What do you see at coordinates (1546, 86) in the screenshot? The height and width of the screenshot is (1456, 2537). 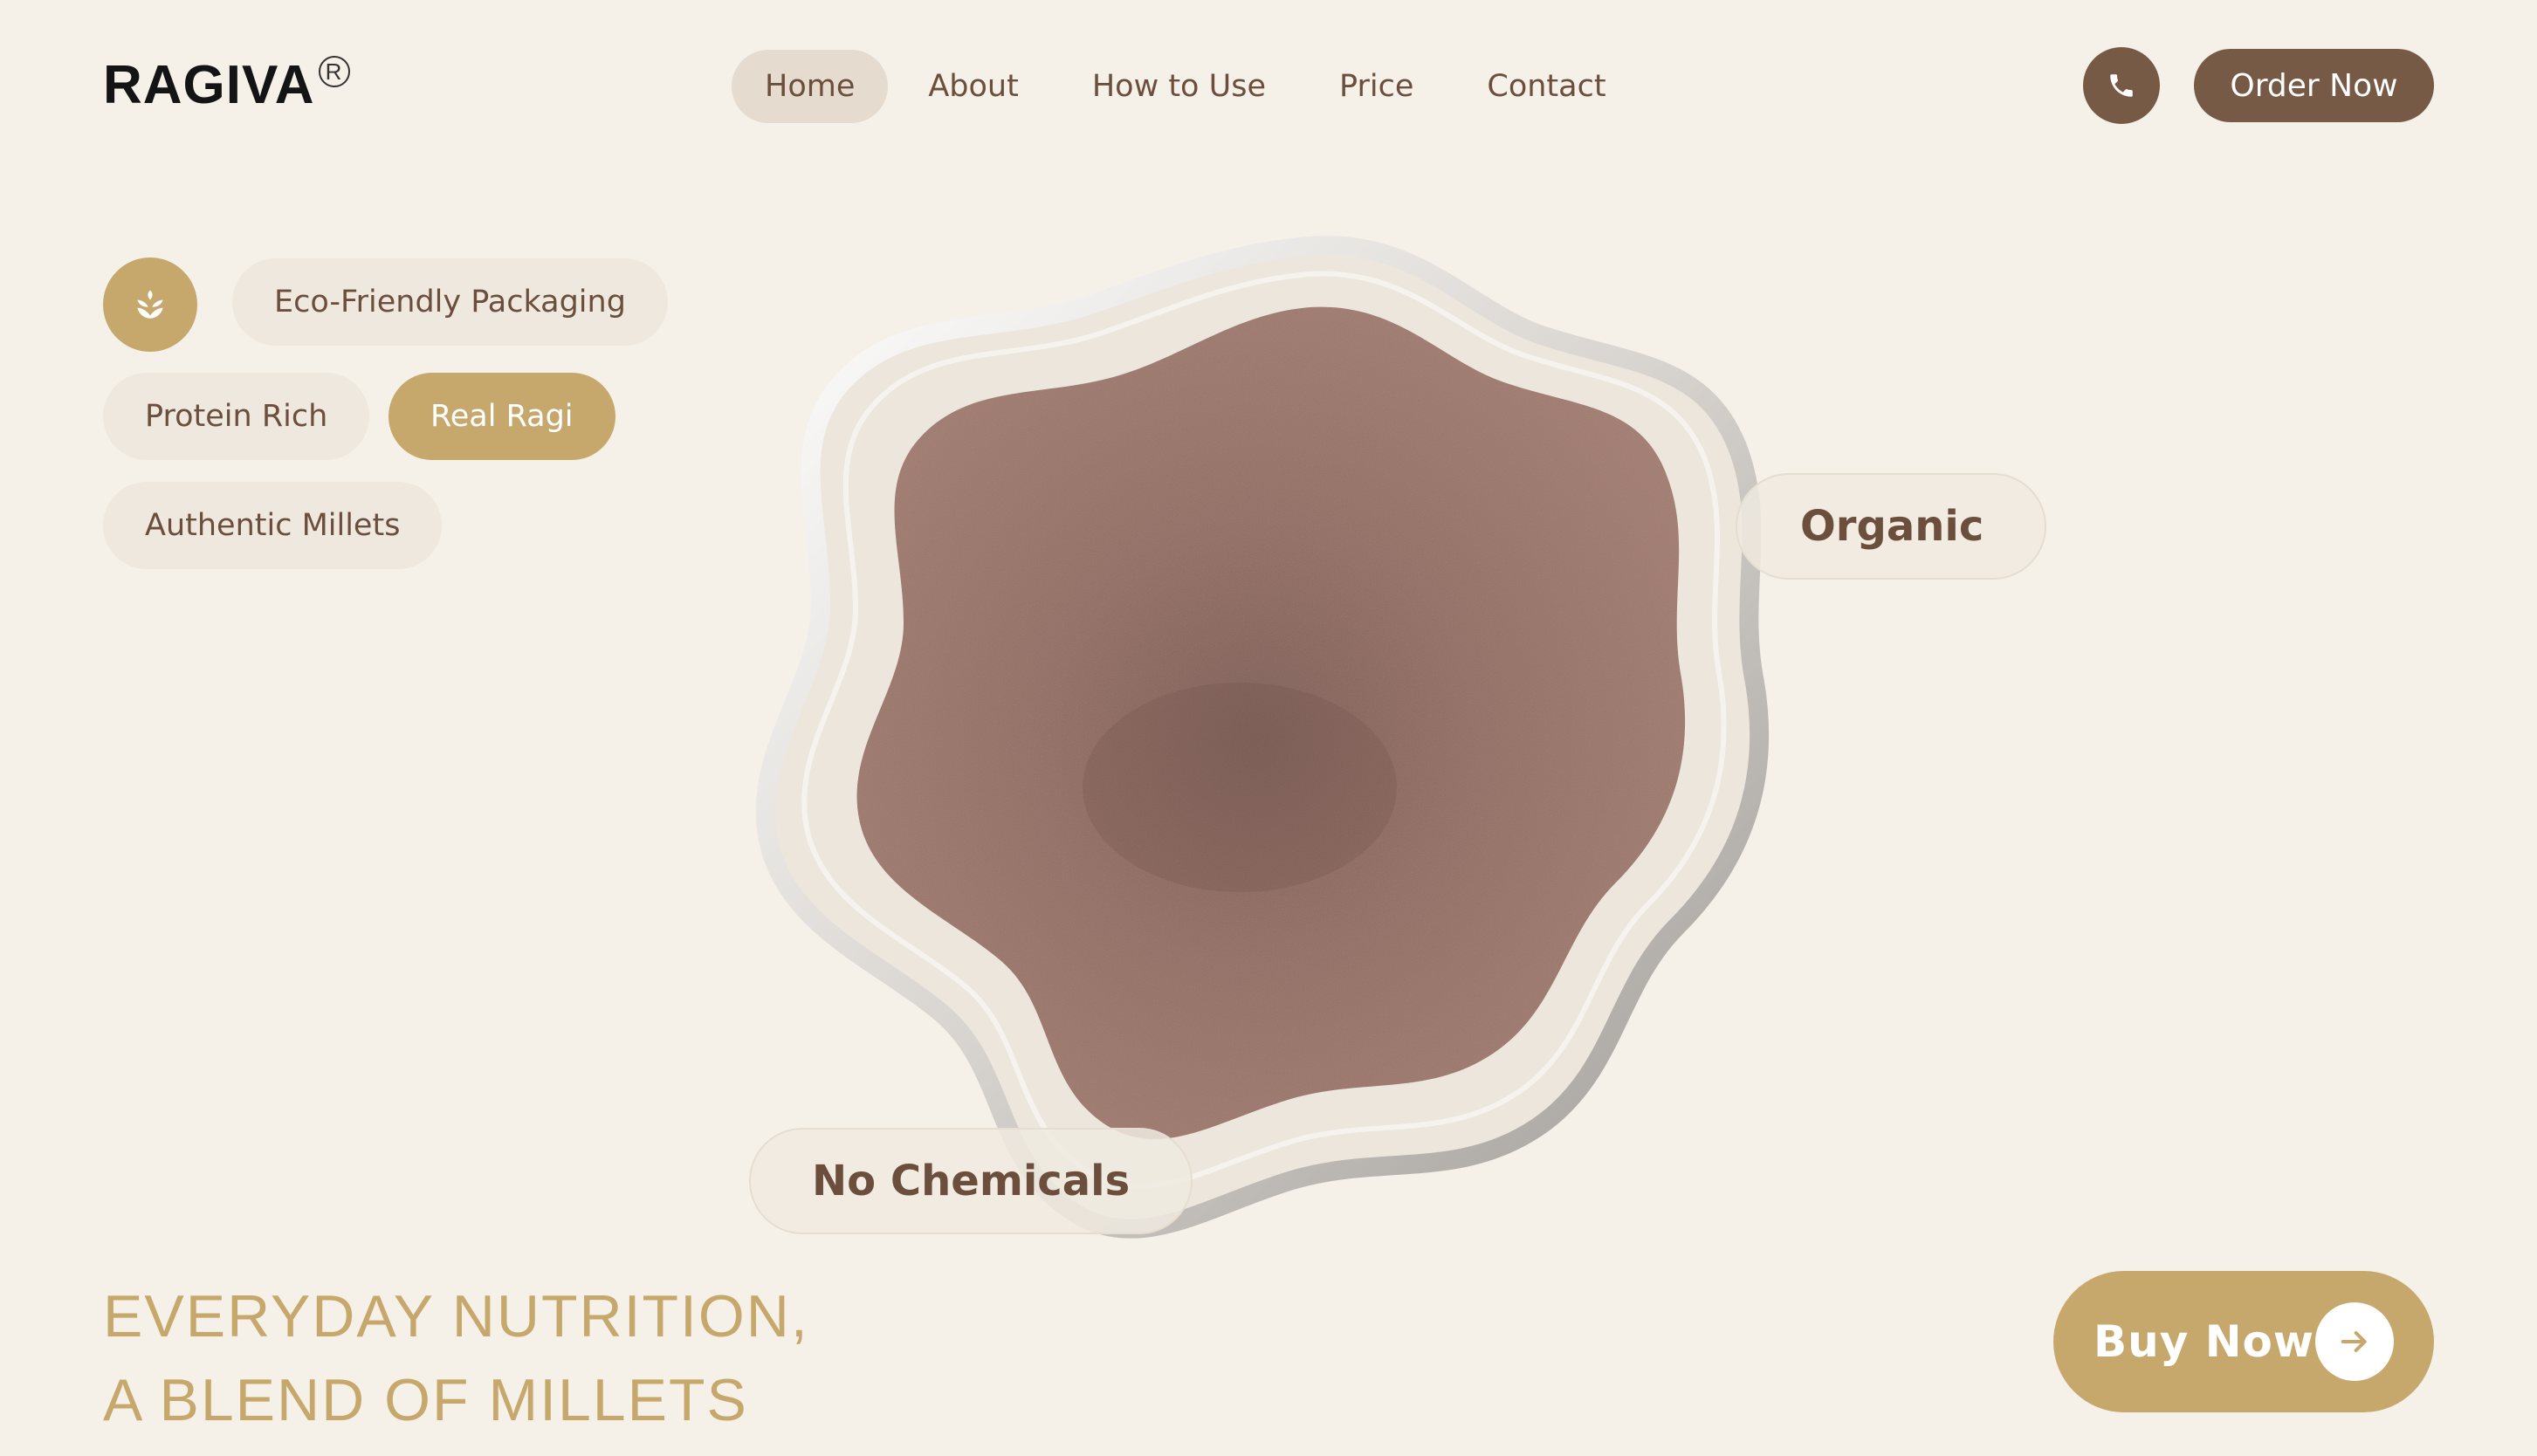 I see `nav-item-contact: Contact` at bounding box center [1546, 86].